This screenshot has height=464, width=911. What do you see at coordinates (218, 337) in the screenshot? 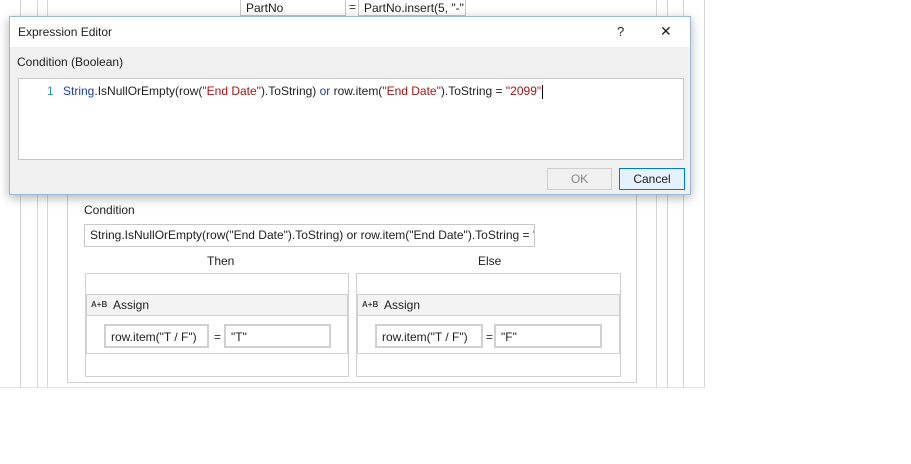
I see `then-assign-operator: =` at bounding box center [218, 337].